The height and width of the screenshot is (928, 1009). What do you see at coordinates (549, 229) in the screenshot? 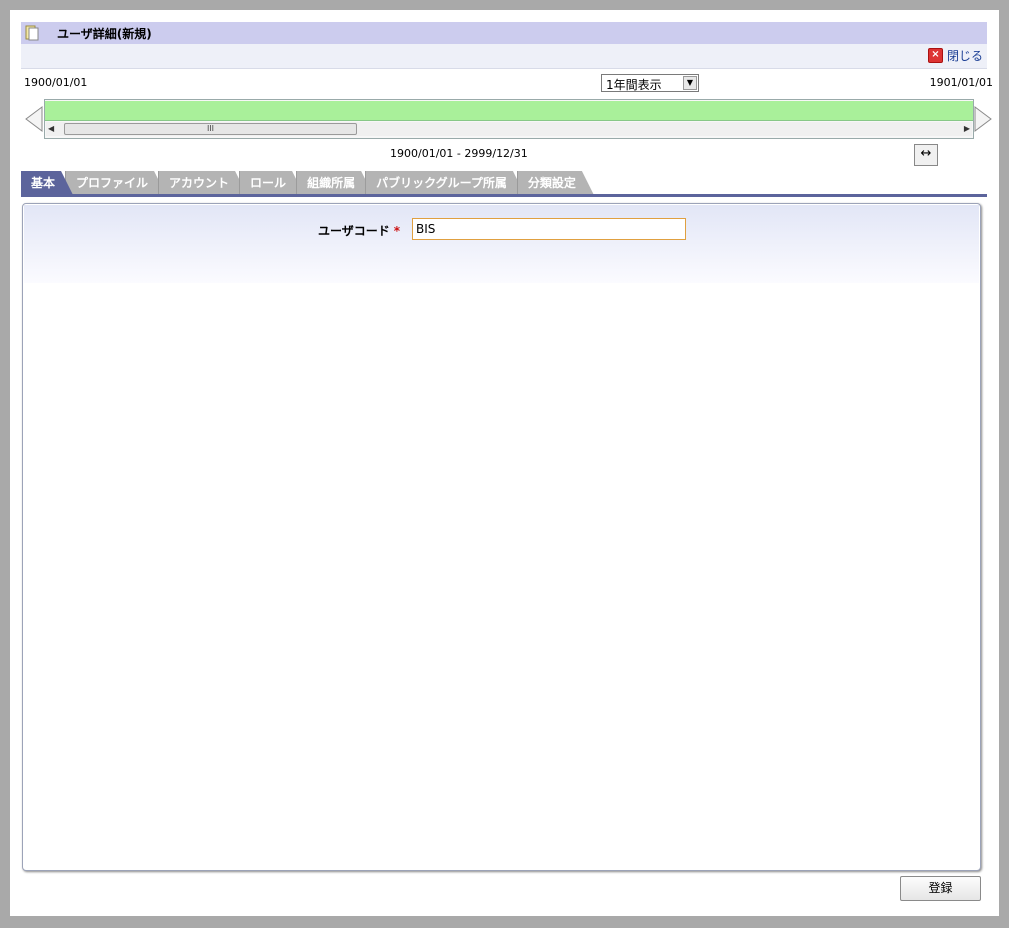
I see `user-code-input: BIS` at bounding box center [549, 229].